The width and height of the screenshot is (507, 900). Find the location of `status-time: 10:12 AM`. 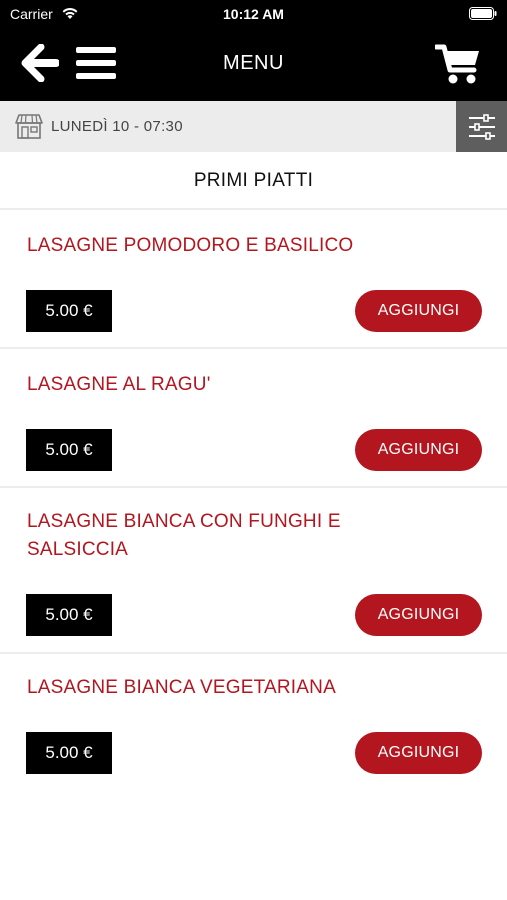

status-time: 10:12 AM is located at coordinates (253, 14).